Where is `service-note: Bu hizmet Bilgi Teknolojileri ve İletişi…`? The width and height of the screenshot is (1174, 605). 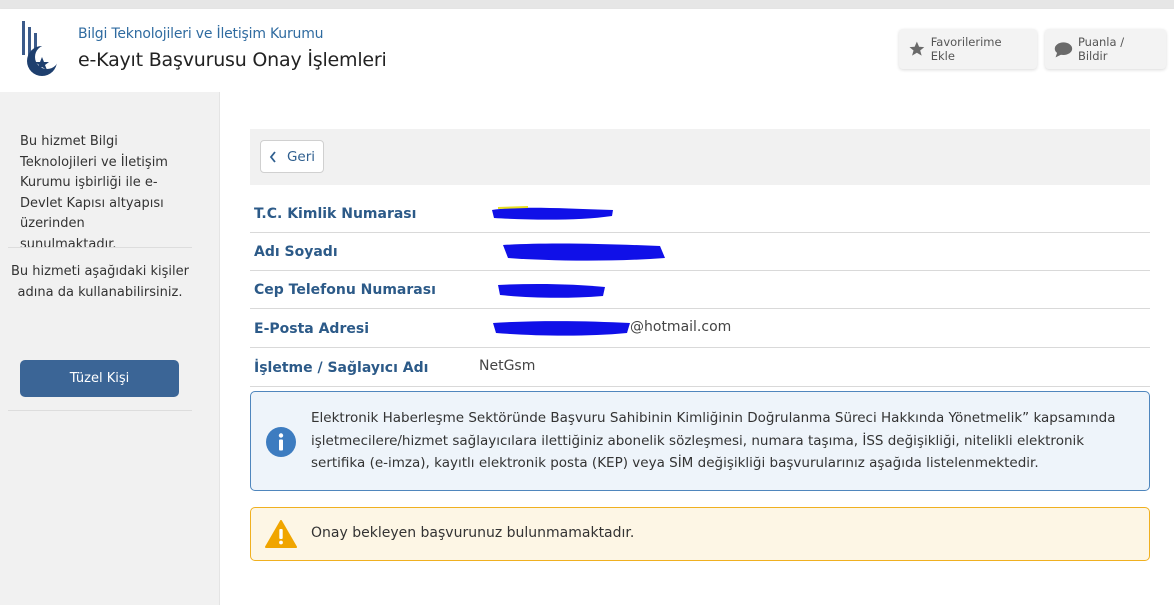 service-note: Bu hizmet Bilgi Teknolojileri ve İletişi… is located at coordinates (94, 193).